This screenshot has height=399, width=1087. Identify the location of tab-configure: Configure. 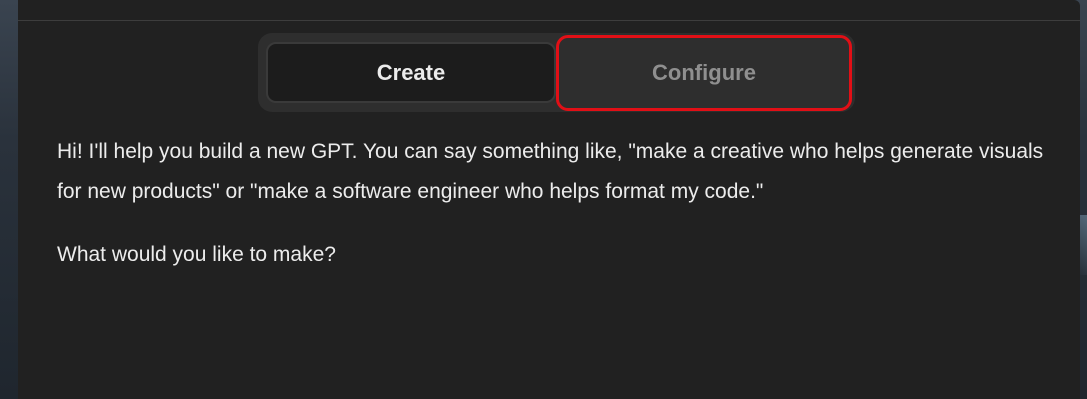
(704, 73).